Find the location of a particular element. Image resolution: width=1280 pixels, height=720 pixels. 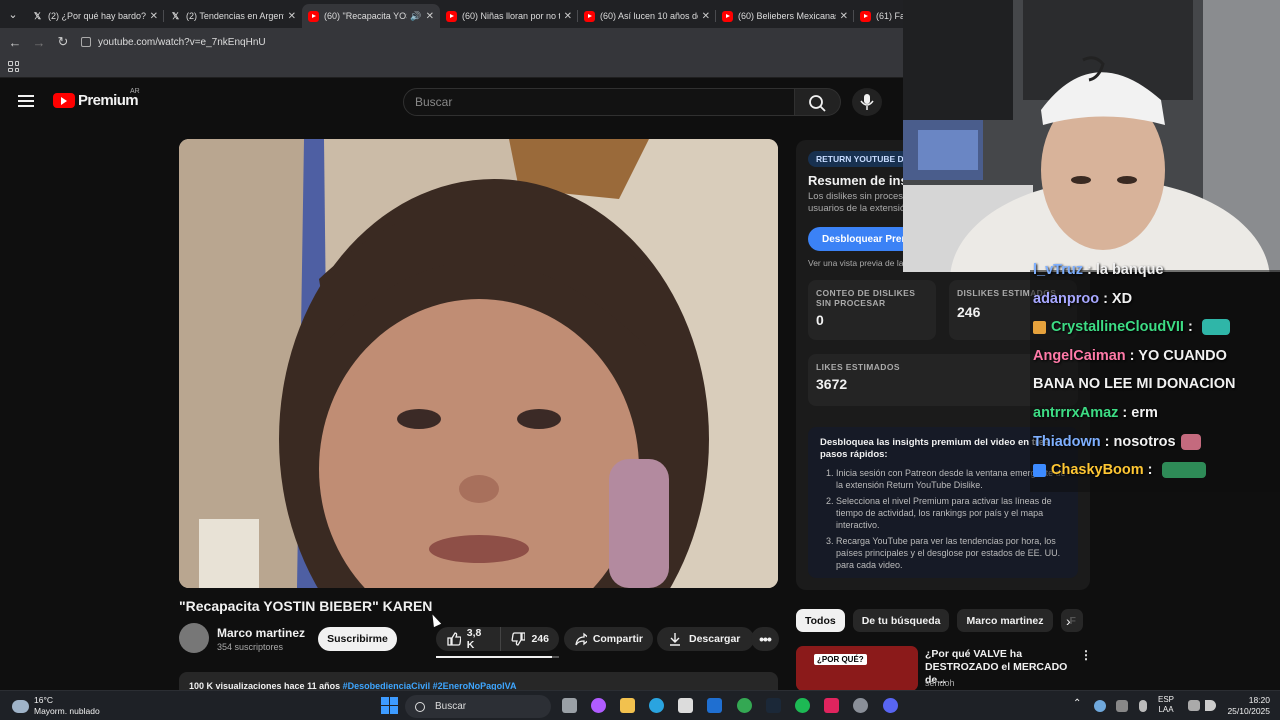

settings-icon is located at coordinates (860, 705).